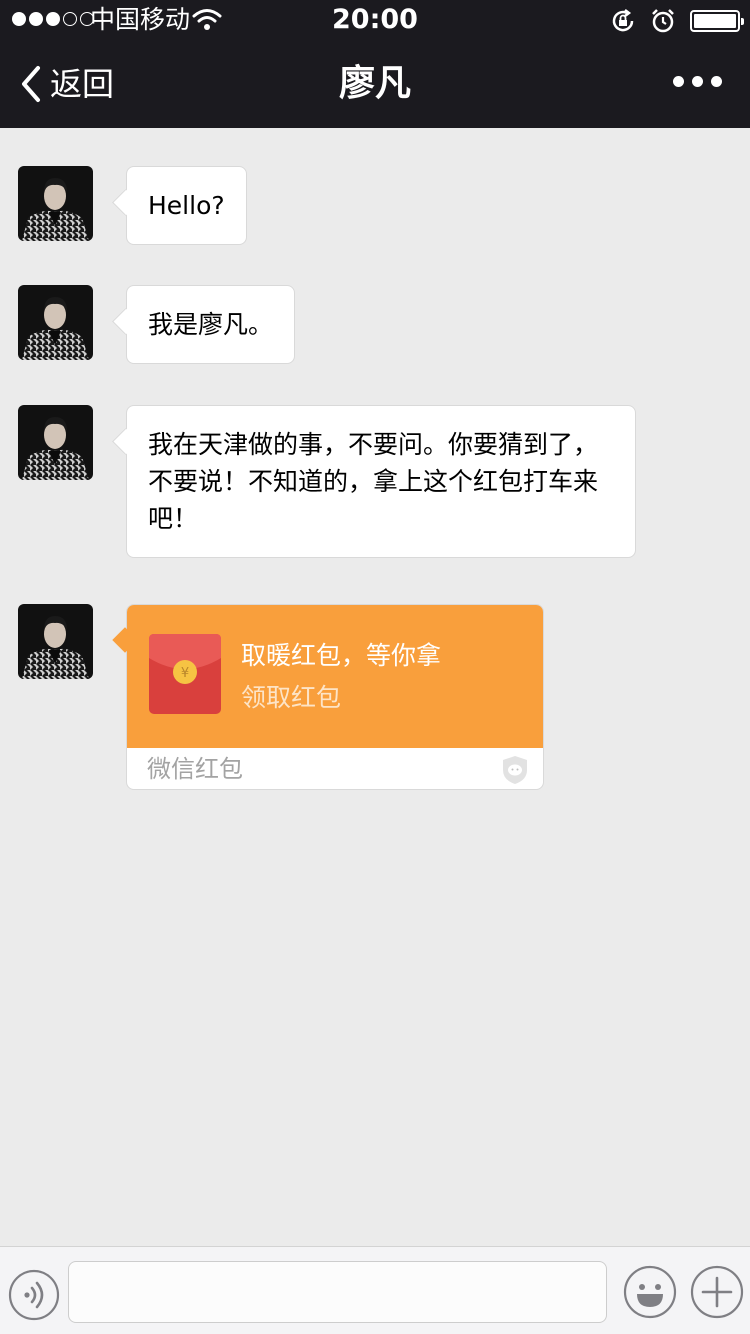  I want to click on message-text: 我是廖凡。, so click(211, 324).